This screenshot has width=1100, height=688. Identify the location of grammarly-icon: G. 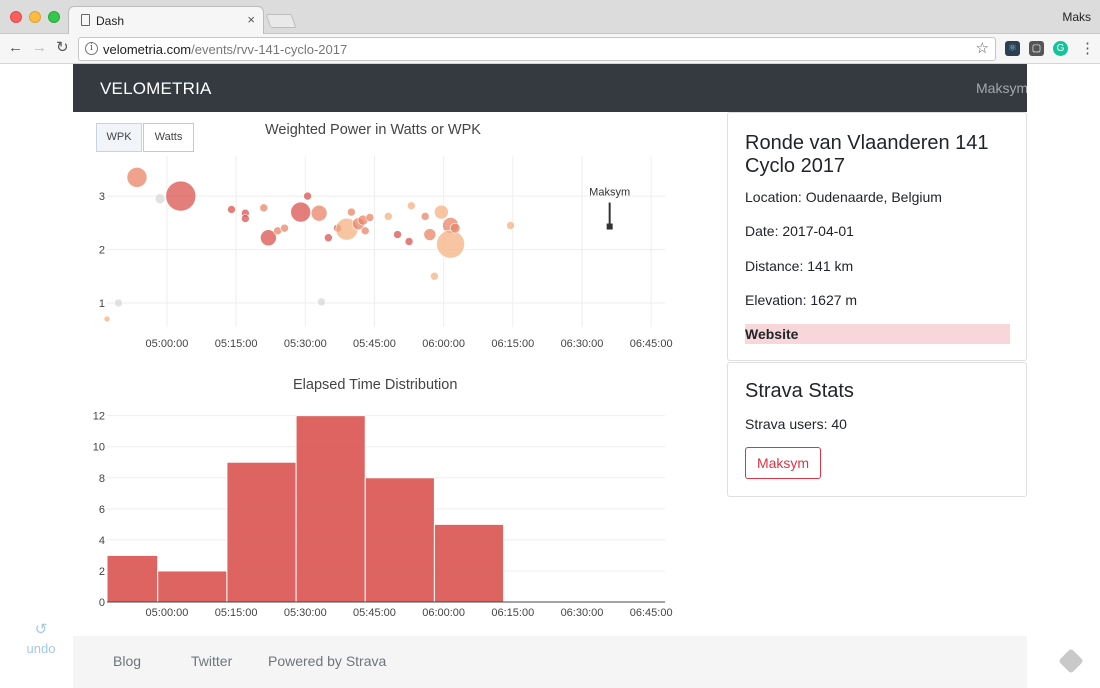
(1060, 48).